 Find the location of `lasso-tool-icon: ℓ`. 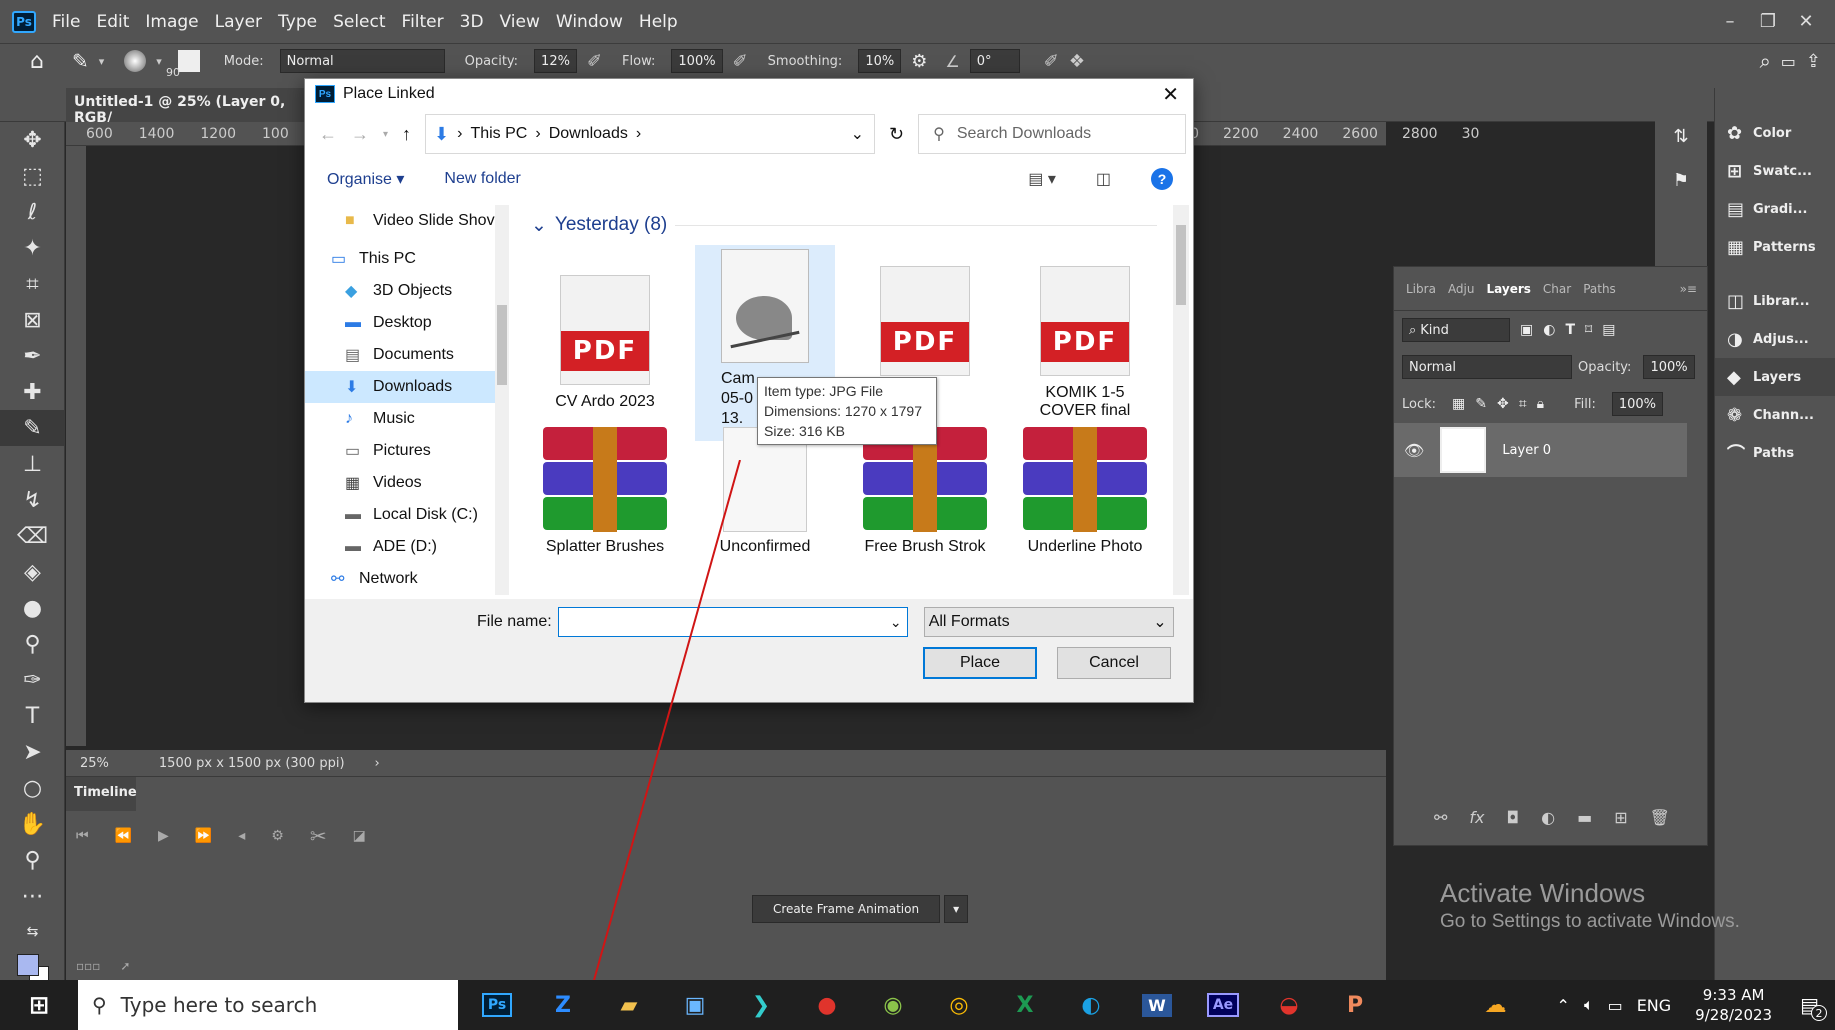

lasso-tool-icon: ℓ is located at coordinates (32, 212).